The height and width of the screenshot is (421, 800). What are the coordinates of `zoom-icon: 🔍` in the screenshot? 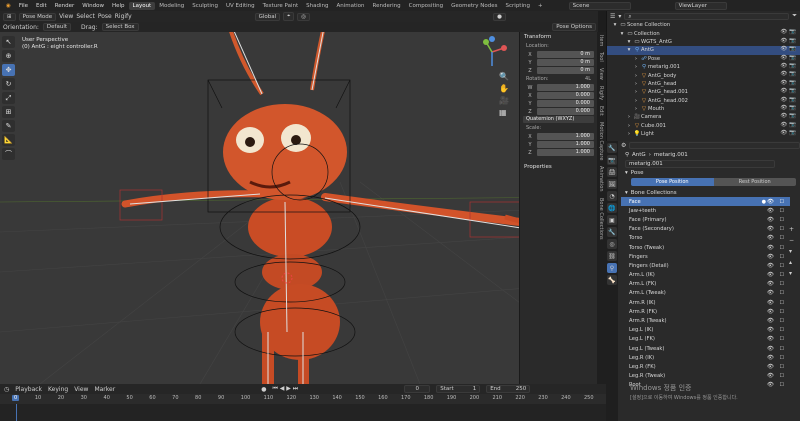 It's located at (504, 76).